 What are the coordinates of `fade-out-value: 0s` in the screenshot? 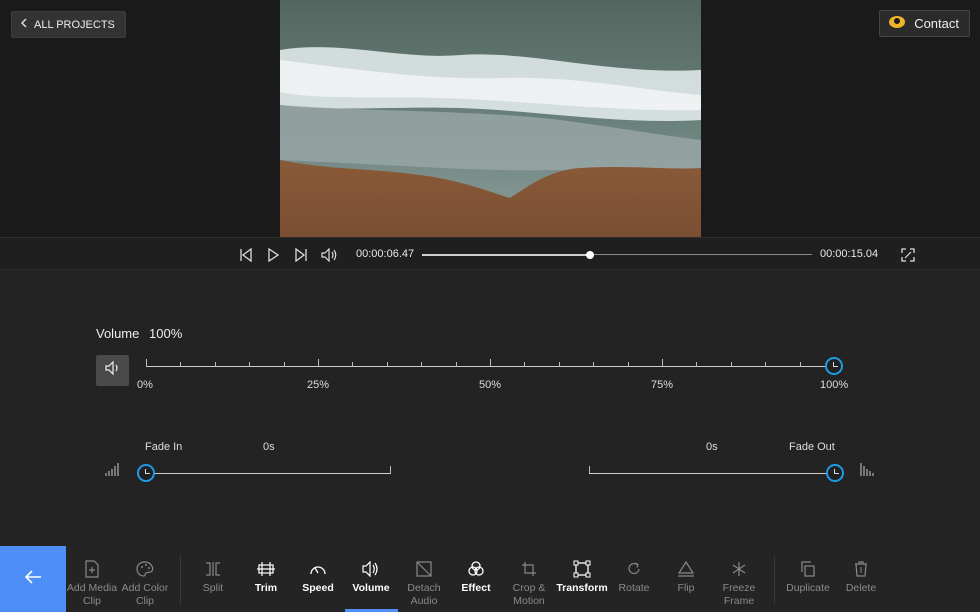 It's located at (712, 447).